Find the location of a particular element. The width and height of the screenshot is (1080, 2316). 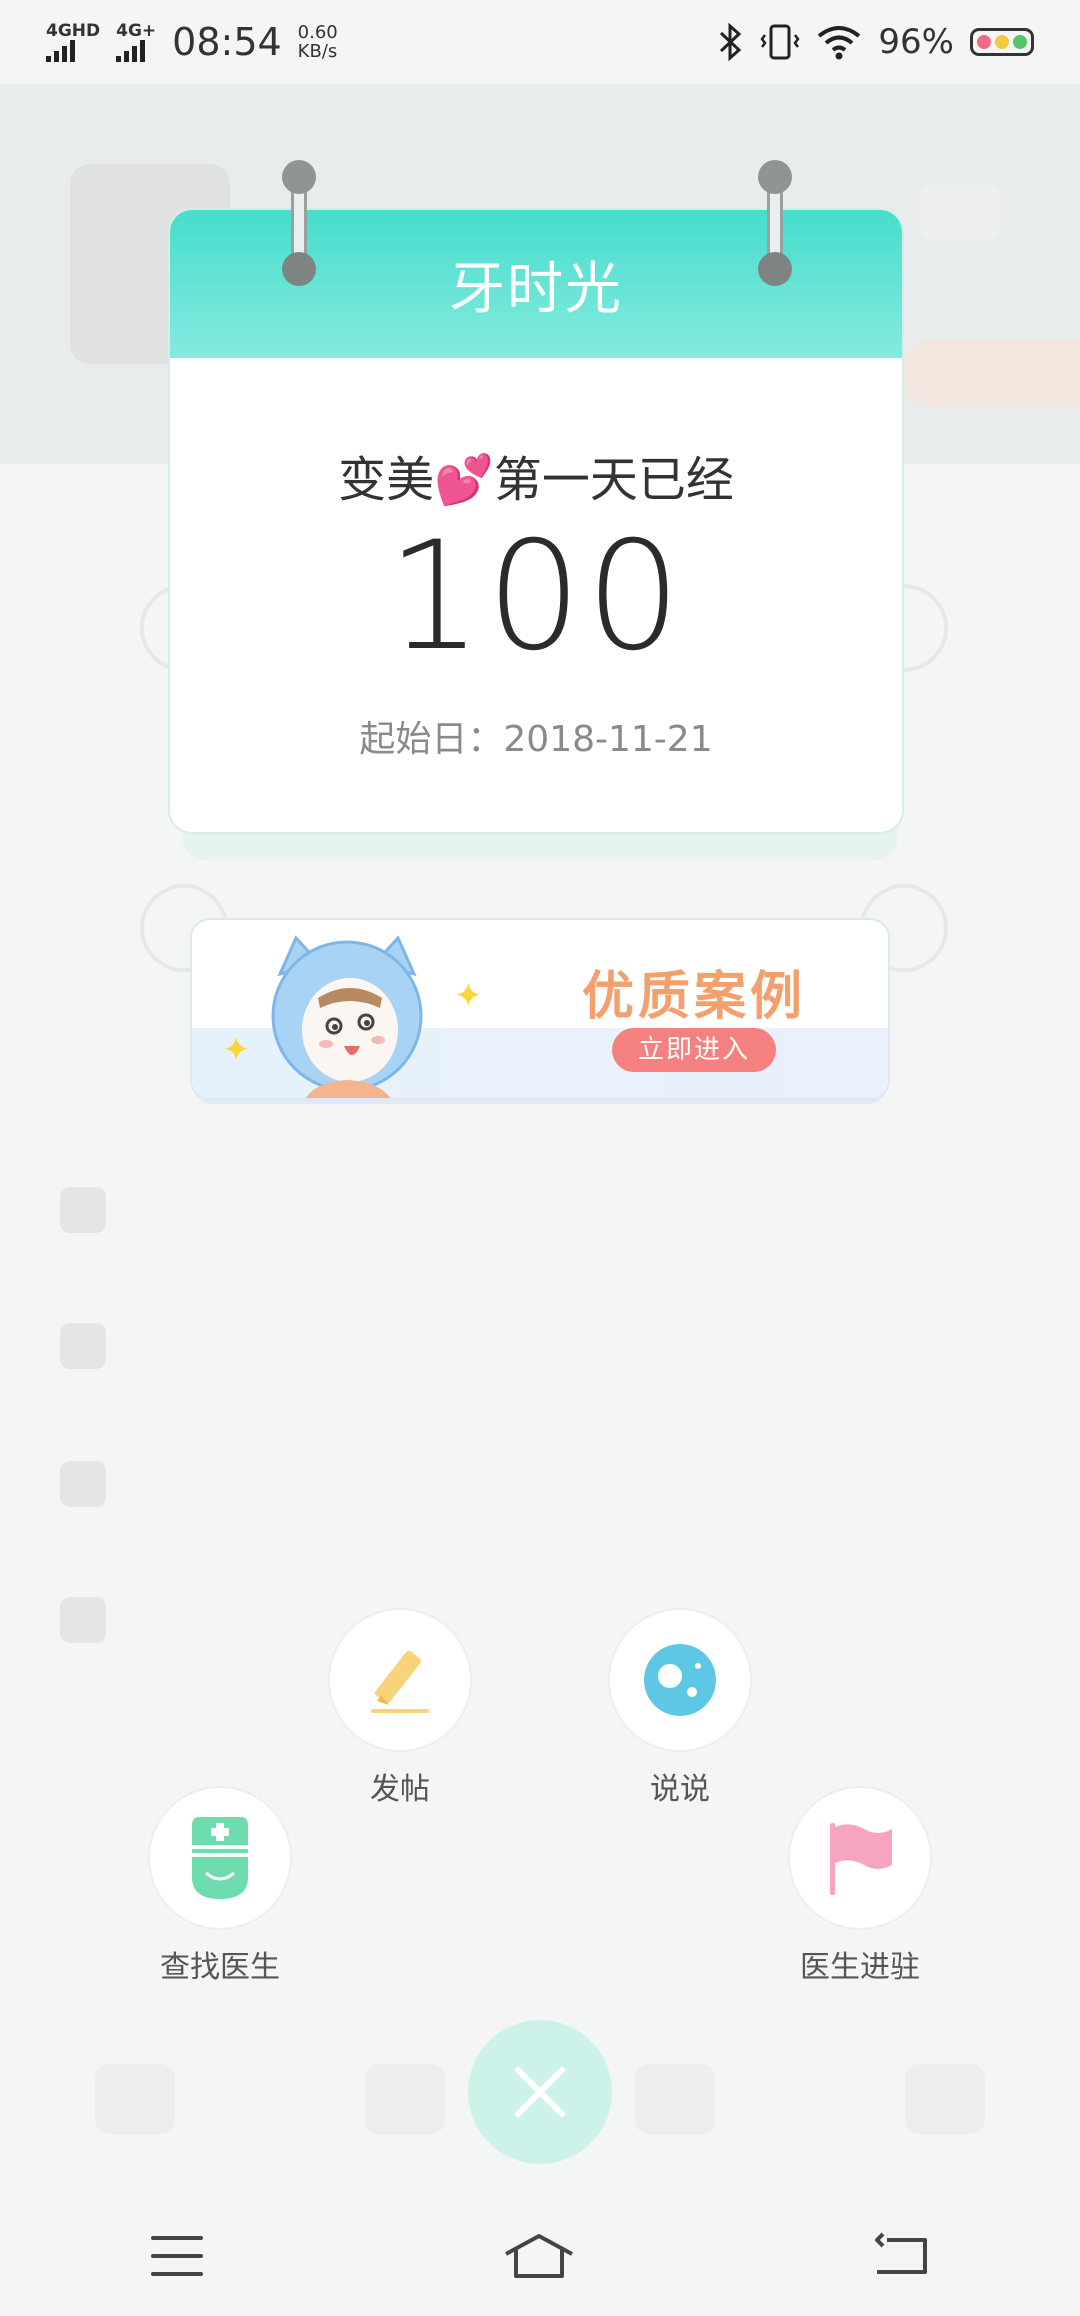

network-speed: 0.60 KB/s is located at coordinates (318, 42).